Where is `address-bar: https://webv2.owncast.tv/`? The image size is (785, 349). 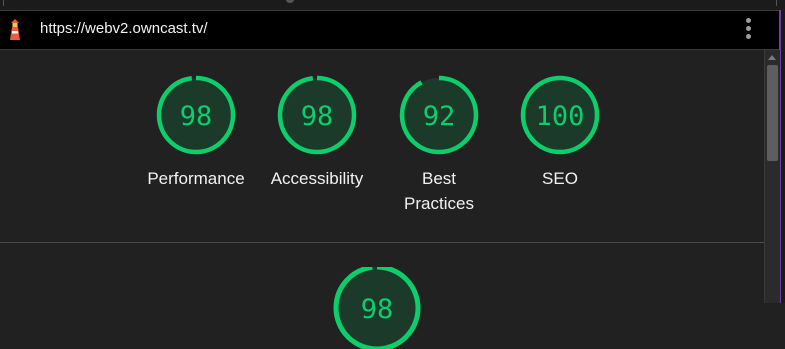 address-bar: https://webv2.owncast.tv/ is located at coordinates (389, 30).